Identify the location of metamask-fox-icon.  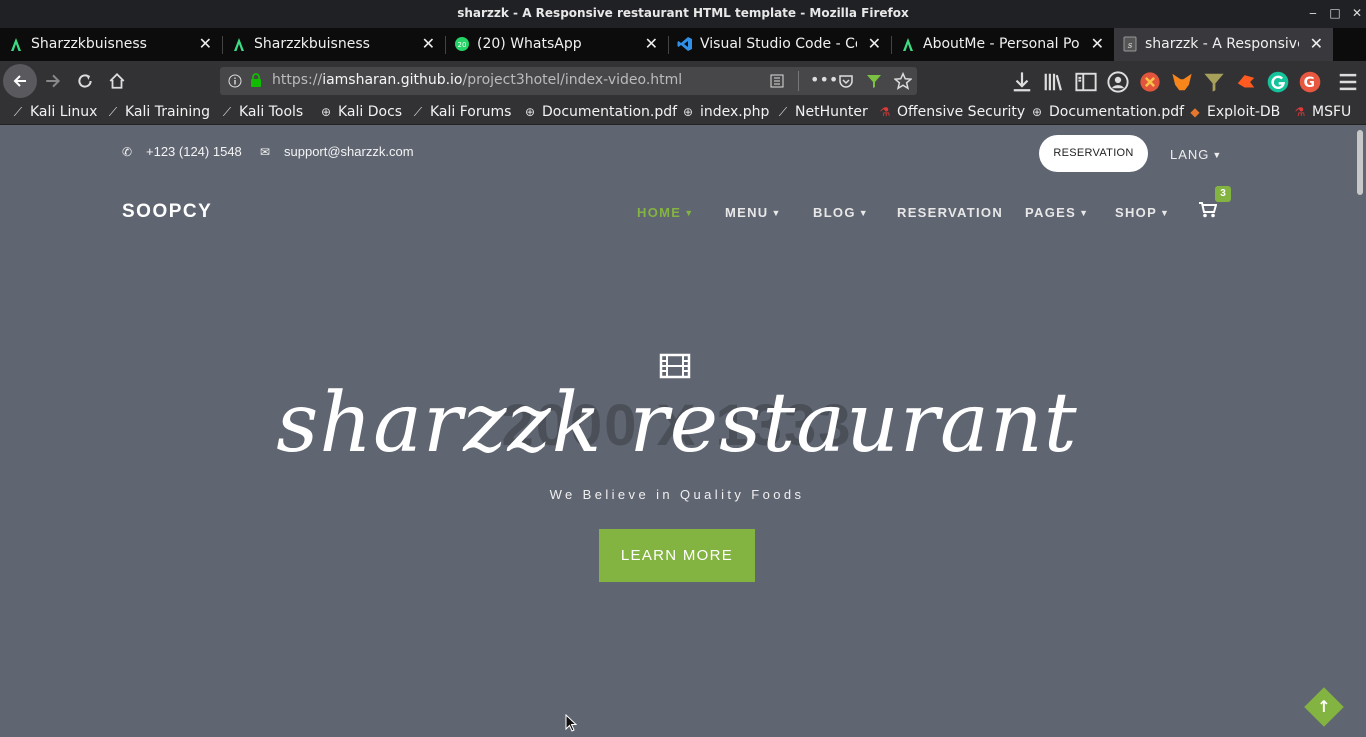
(1182, 82).